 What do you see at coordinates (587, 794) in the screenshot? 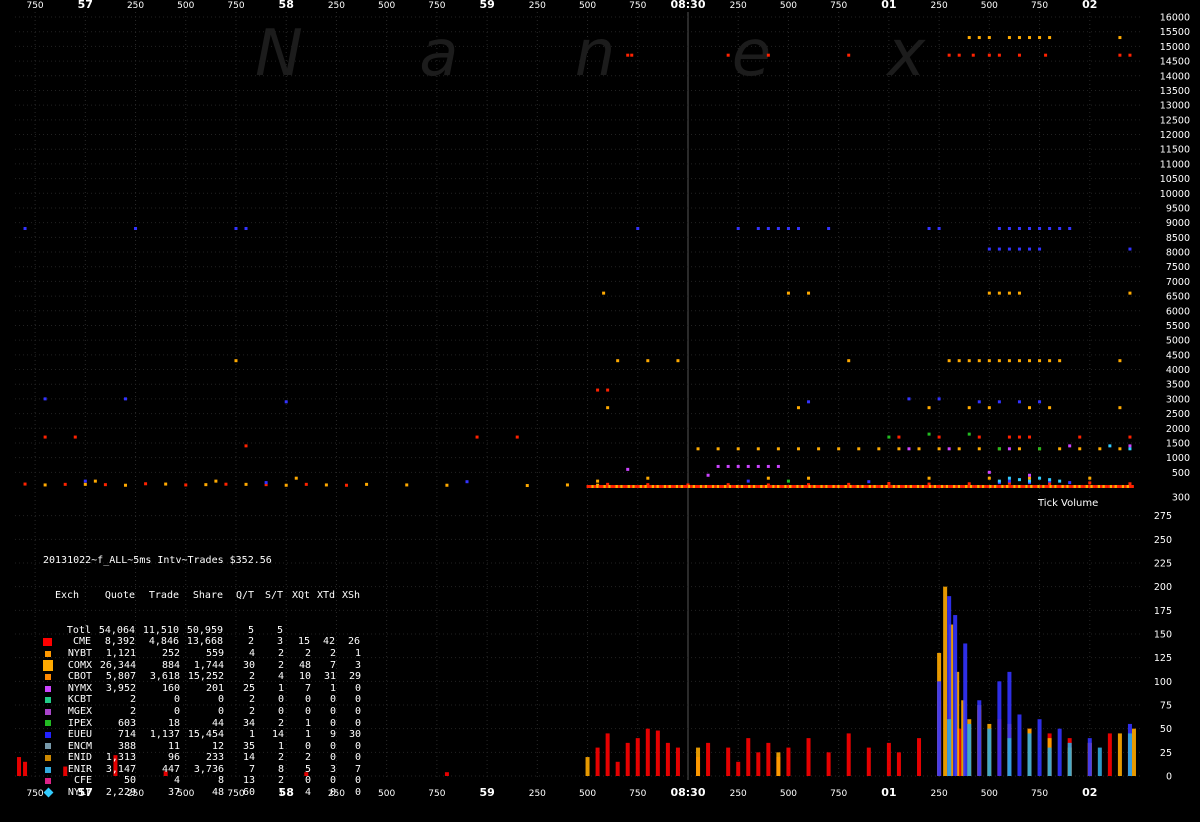
I see `x-tick-label-bottom: 500` at bounding box center [587, 794].